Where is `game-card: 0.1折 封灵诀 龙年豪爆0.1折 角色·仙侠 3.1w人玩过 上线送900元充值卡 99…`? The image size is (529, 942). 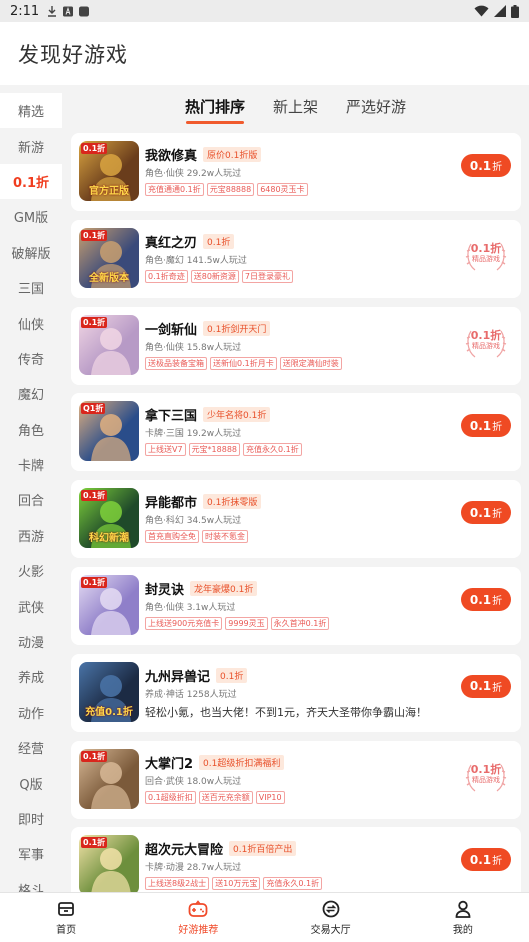
game-card: 0.1折 封灵诀 龙年豪爆0.1折 角色·仙侠 3.1w人玩过 上线送900元充值卡 99… is located at coordinates (296, 606).